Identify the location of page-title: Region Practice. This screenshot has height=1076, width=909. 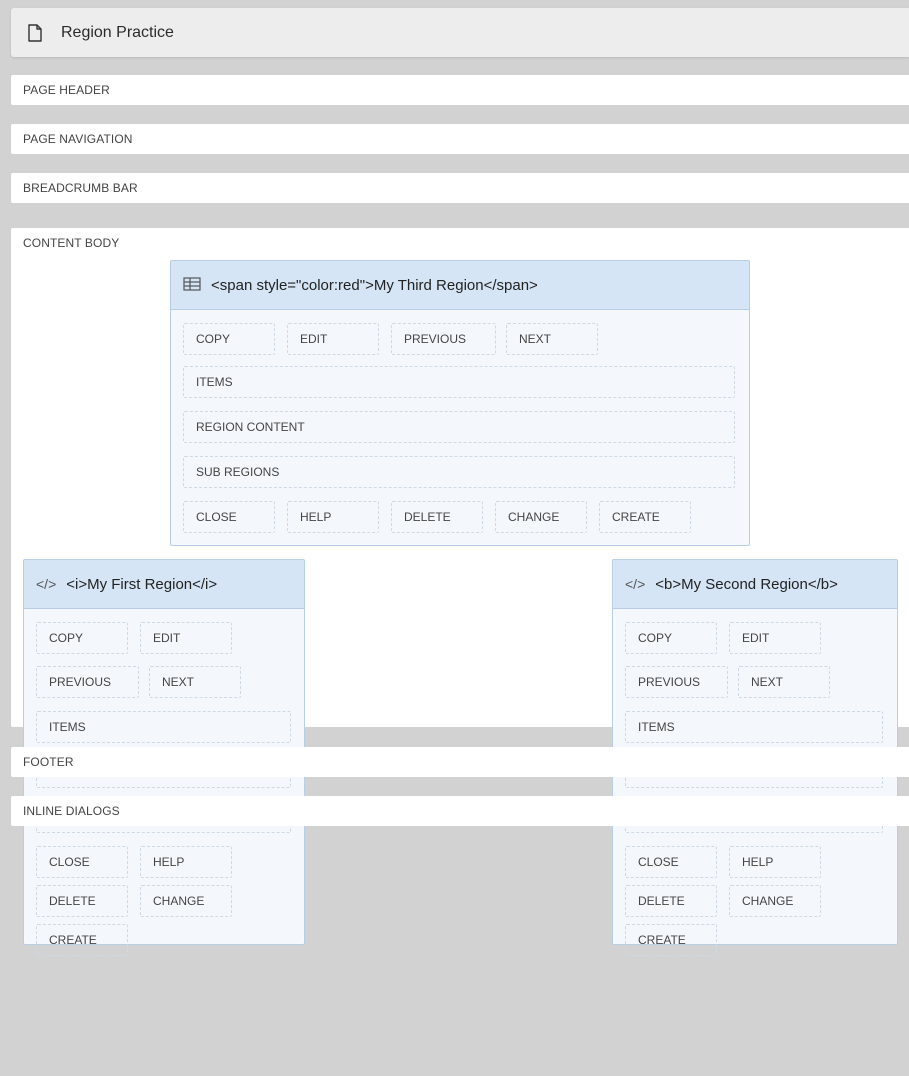
(117, 32).